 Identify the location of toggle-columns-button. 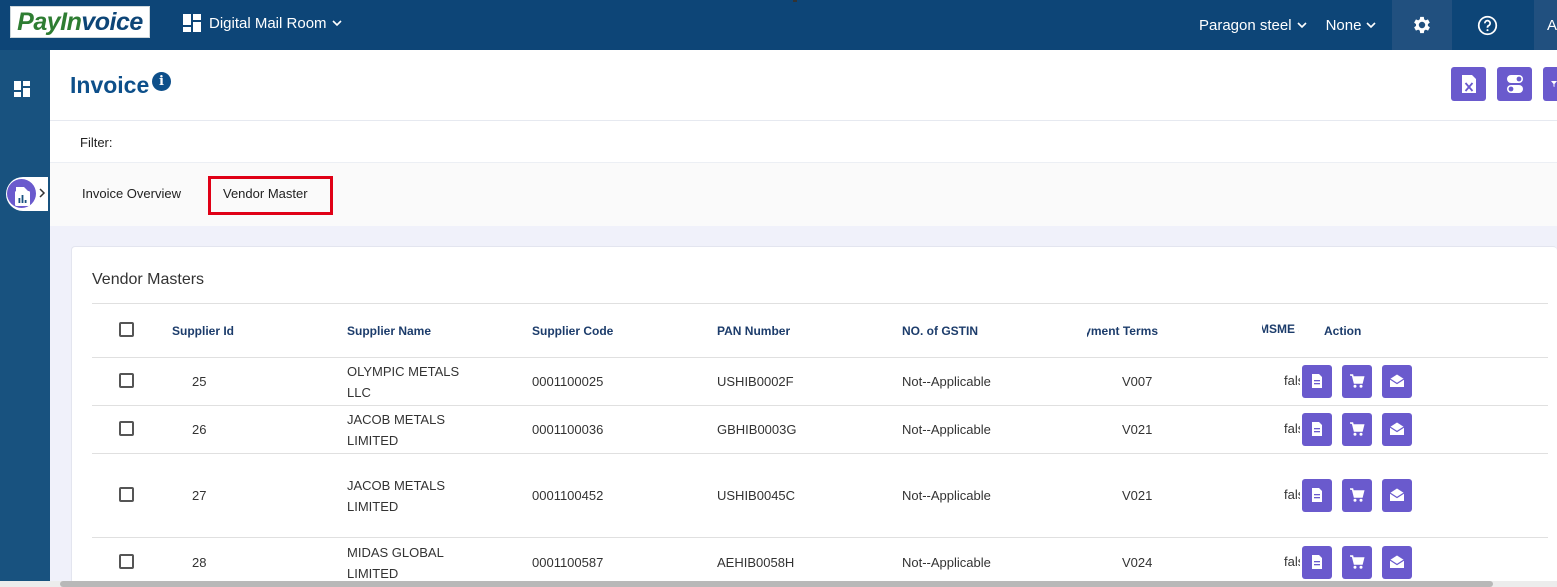
(1514, 84).